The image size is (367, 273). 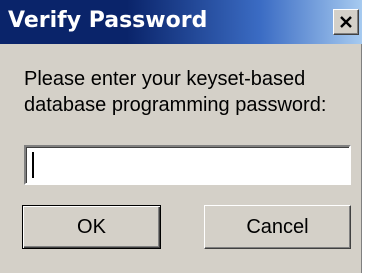 I want to click on prompt-line-1: Please enter your keyset-based, so click(x=165, y=79).